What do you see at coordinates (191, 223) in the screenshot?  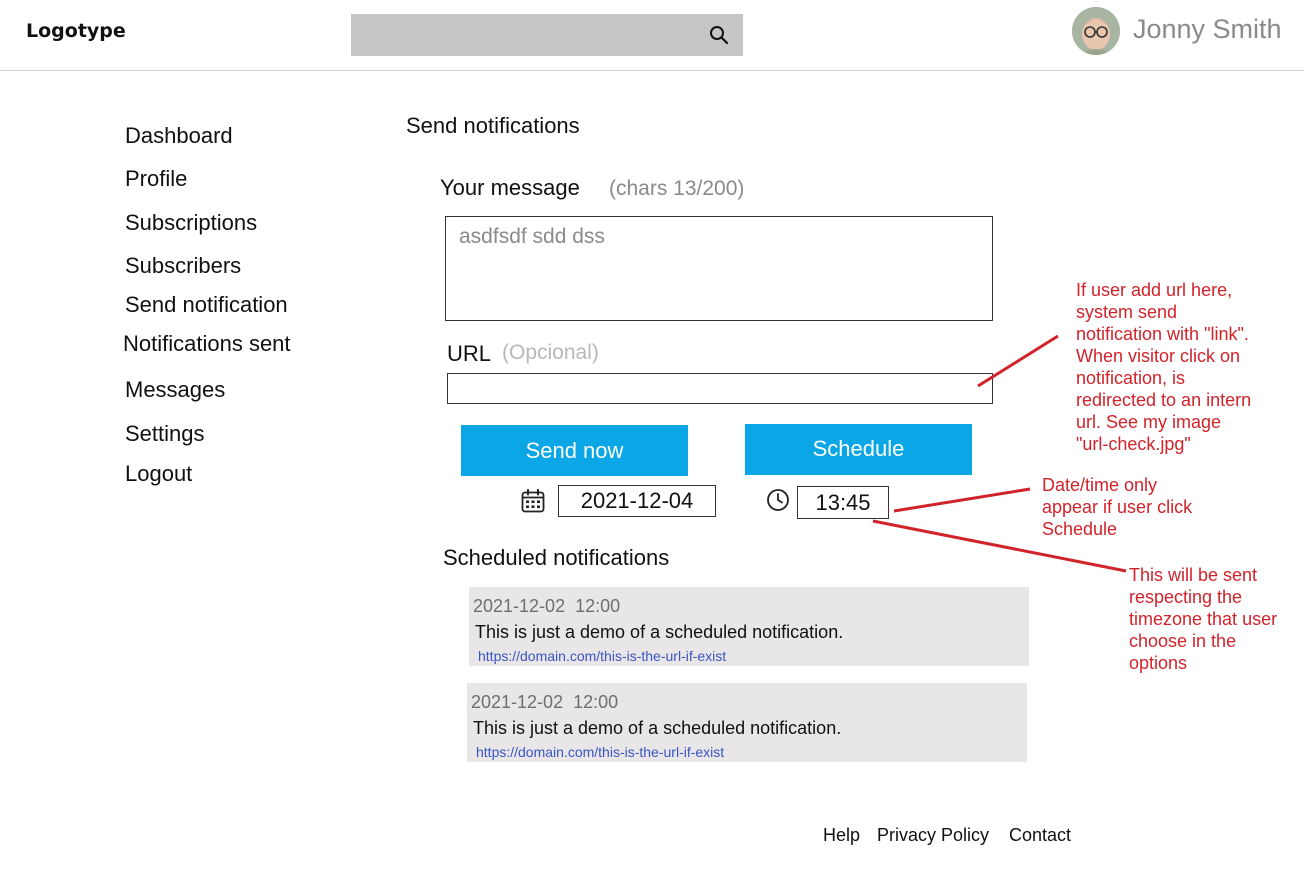 I see `sidebar-item-subscriptions: Subscriptions` at bounding box center [191, 223].